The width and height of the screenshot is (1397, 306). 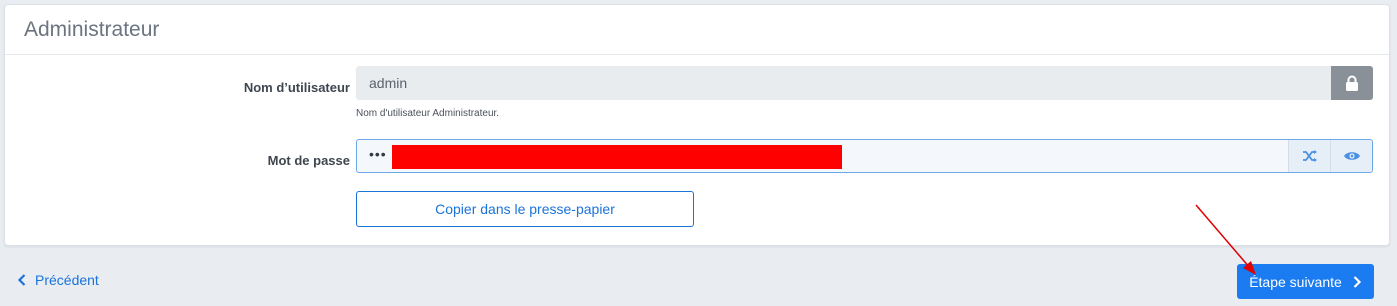 What do you see at coordinates (617, 157) in the screenshot?
I see `redaction-bar` at bounding box center [617, 157].